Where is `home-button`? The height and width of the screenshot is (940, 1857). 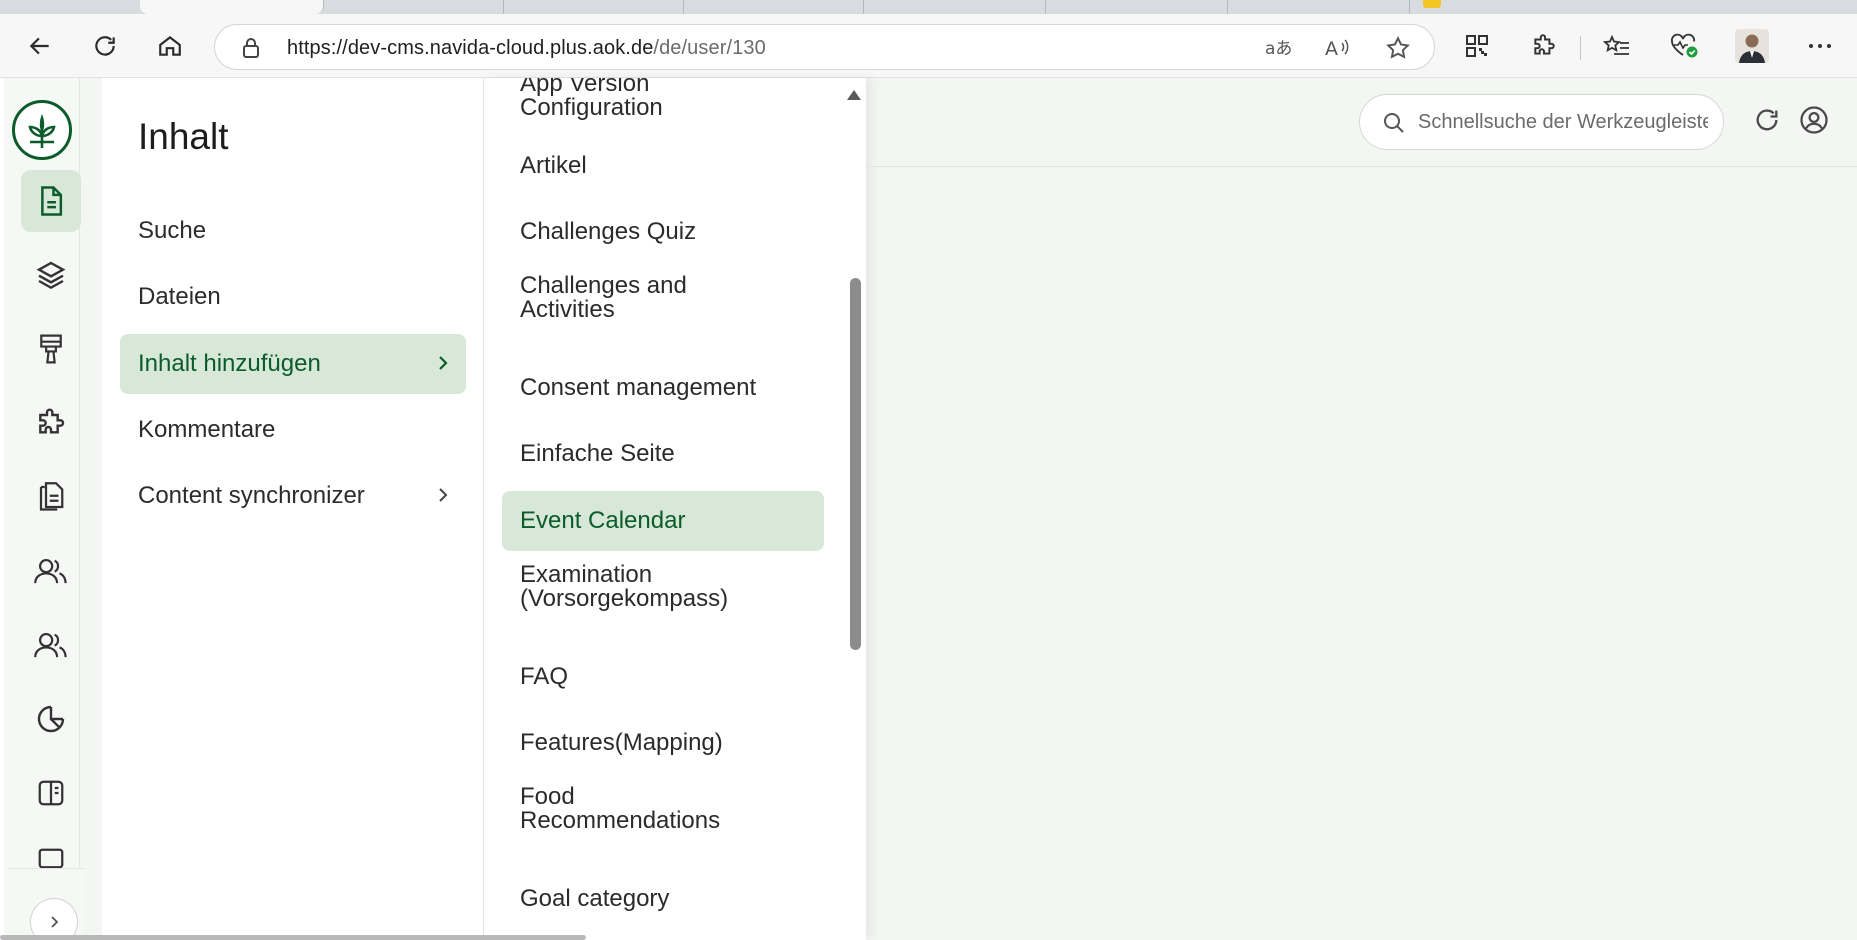
home-button is located at coordinates (170, 46).